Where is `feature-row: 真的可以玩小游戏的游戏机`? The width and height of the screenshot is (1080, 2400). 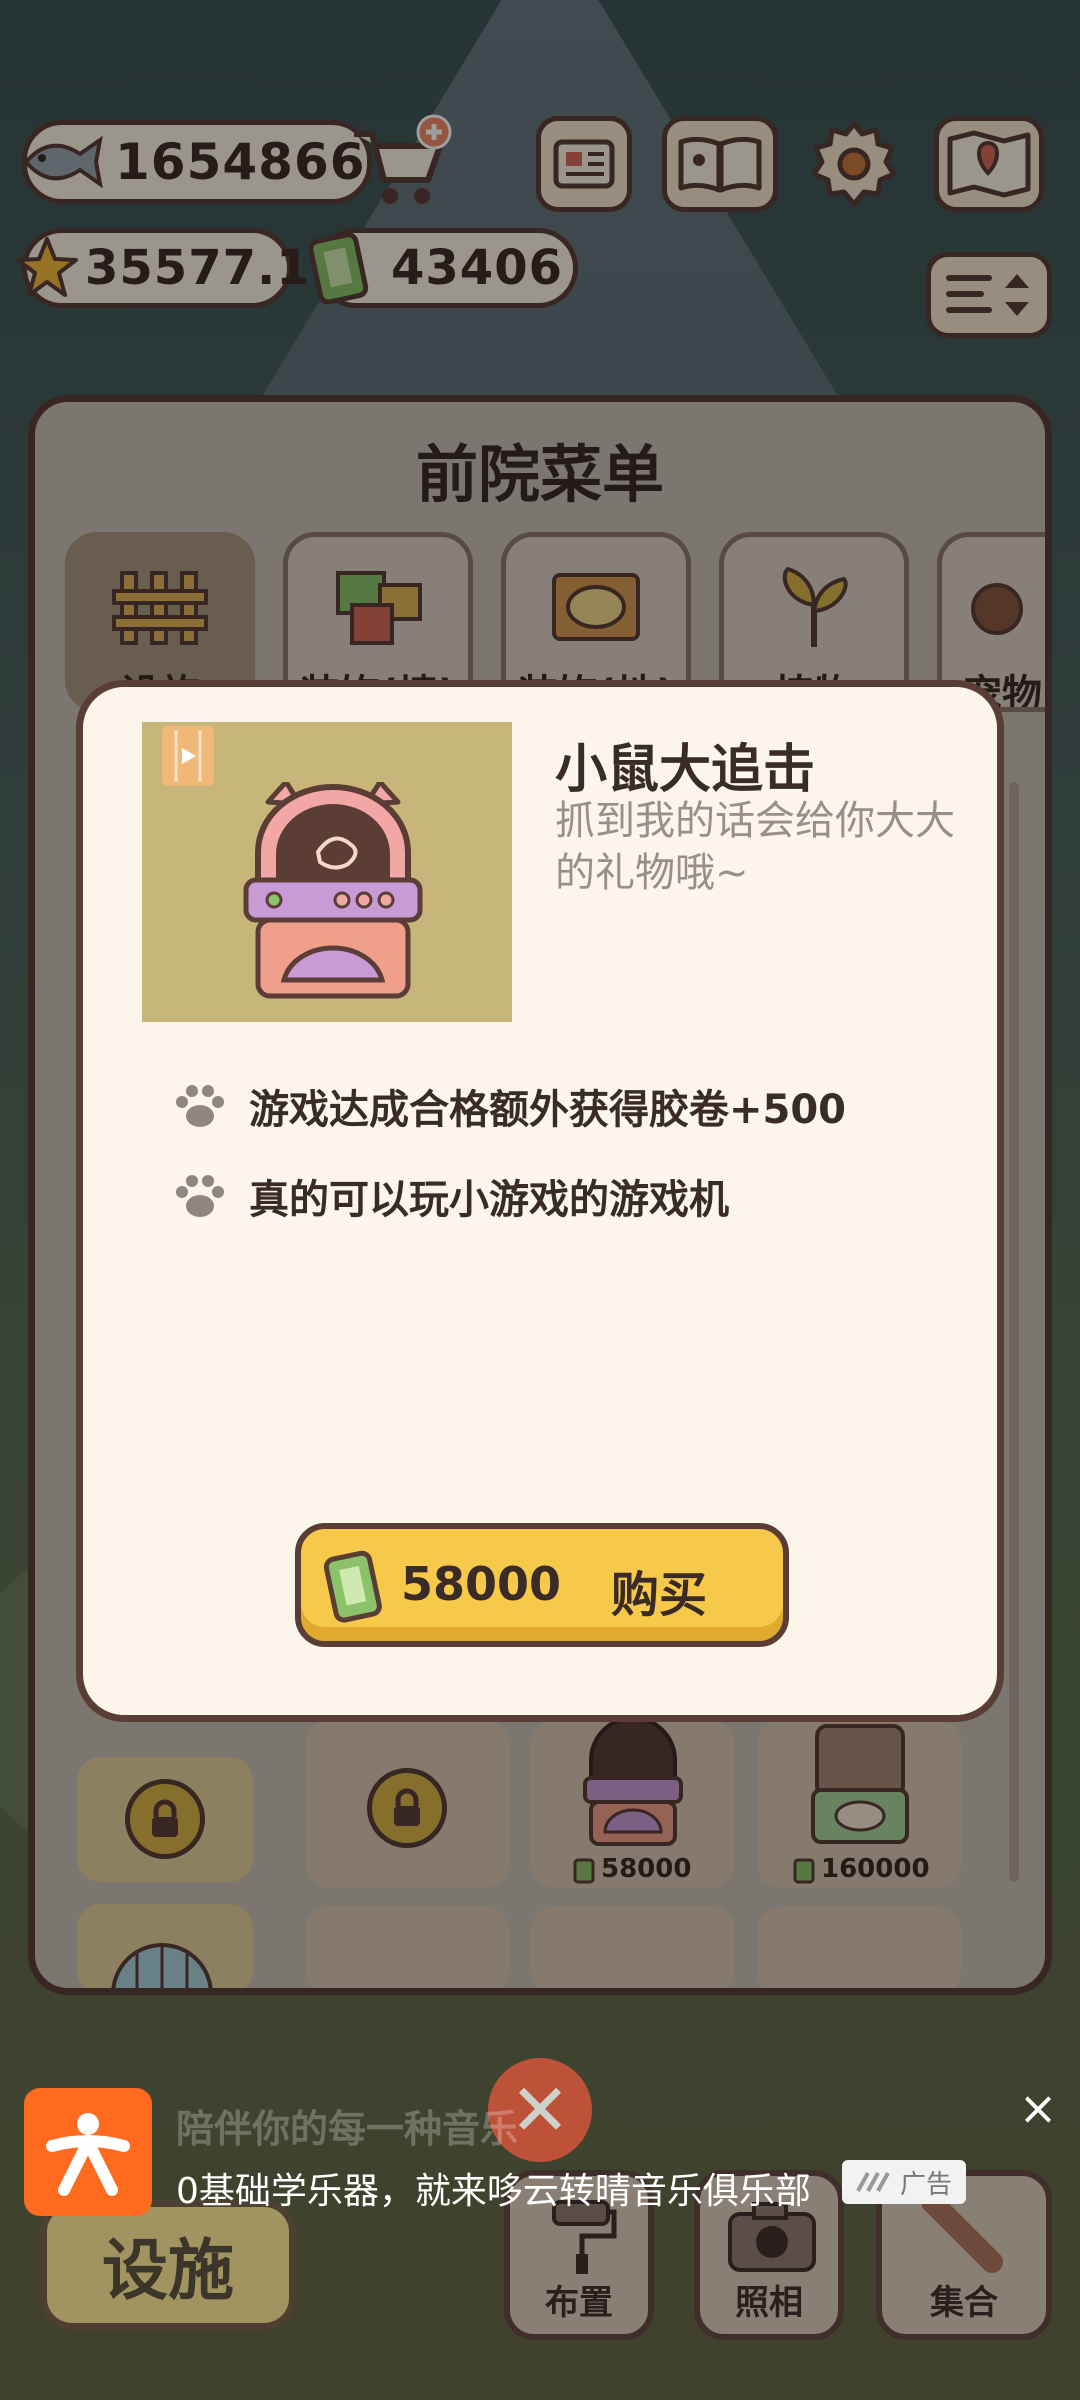 feature-row: 真的可以玩小游戏的游戏机 is located at coordinates (451, 1196).